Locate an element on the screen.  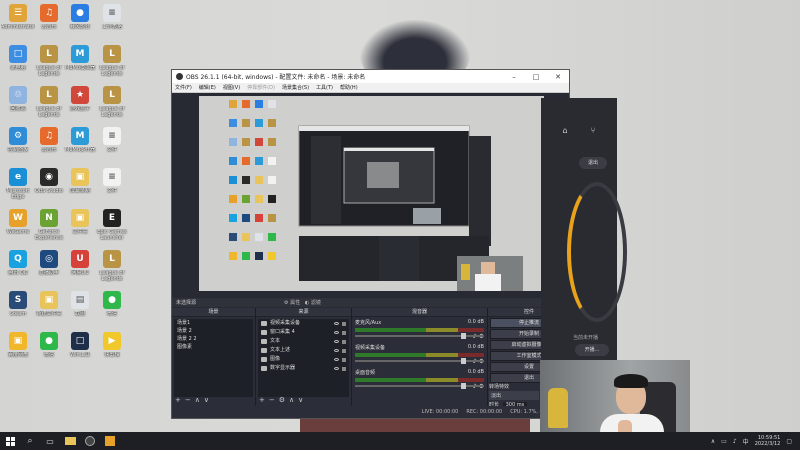
menu-item: 文件(F) is located at coordinates (183, 87).